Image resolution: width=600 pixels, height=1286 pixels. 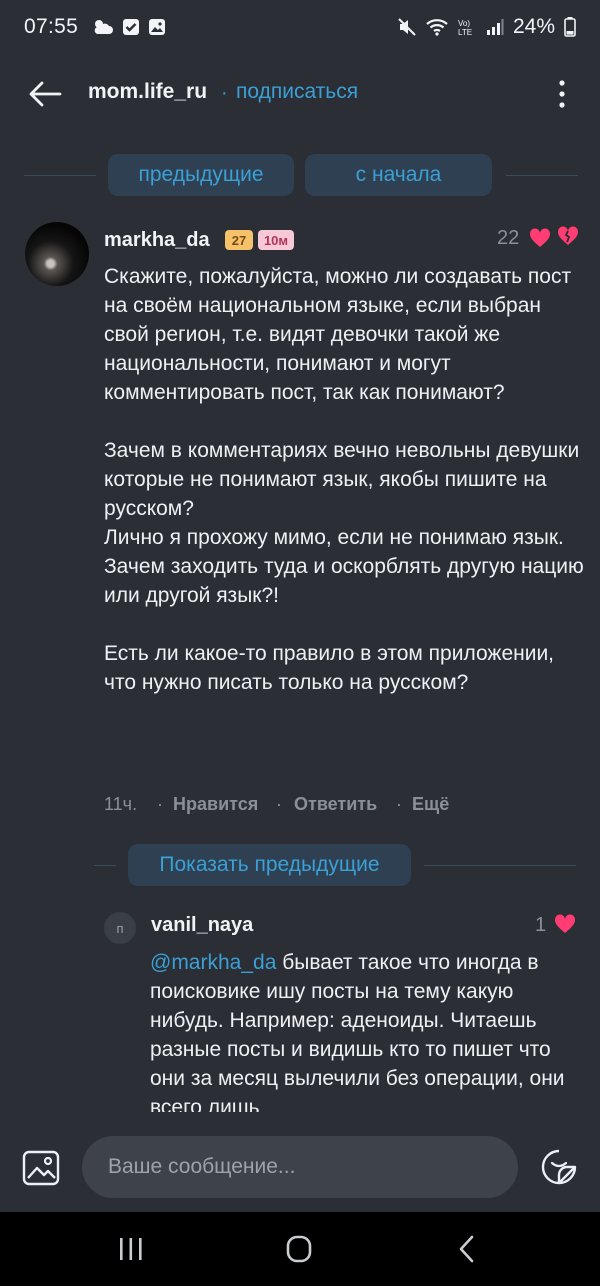 What do you see at coordinates (559, 1167) in the screenshot?
I see `sticker-icon` at bounding box center [559, 1167].